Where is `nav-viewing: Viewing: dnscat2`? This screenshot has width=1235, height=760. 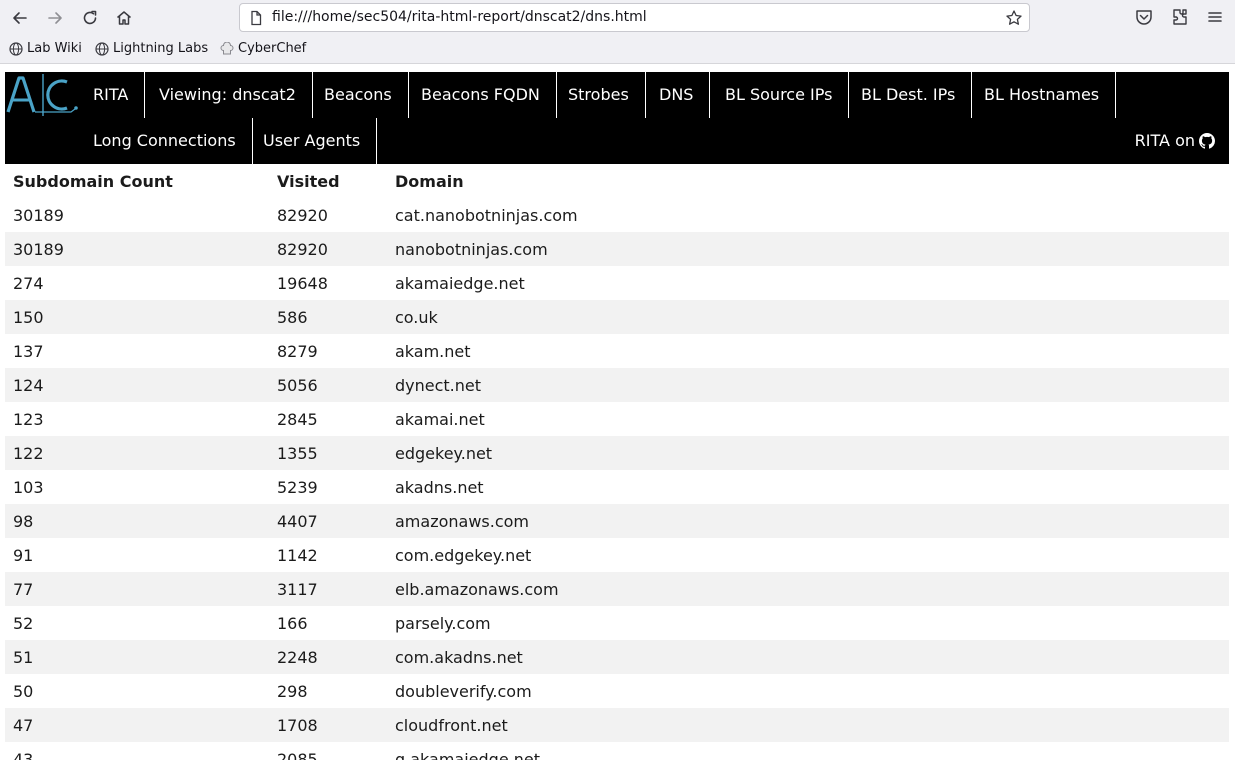
nav-viewing: Viewing: dnscat2 is located at coordinates (228, 95).